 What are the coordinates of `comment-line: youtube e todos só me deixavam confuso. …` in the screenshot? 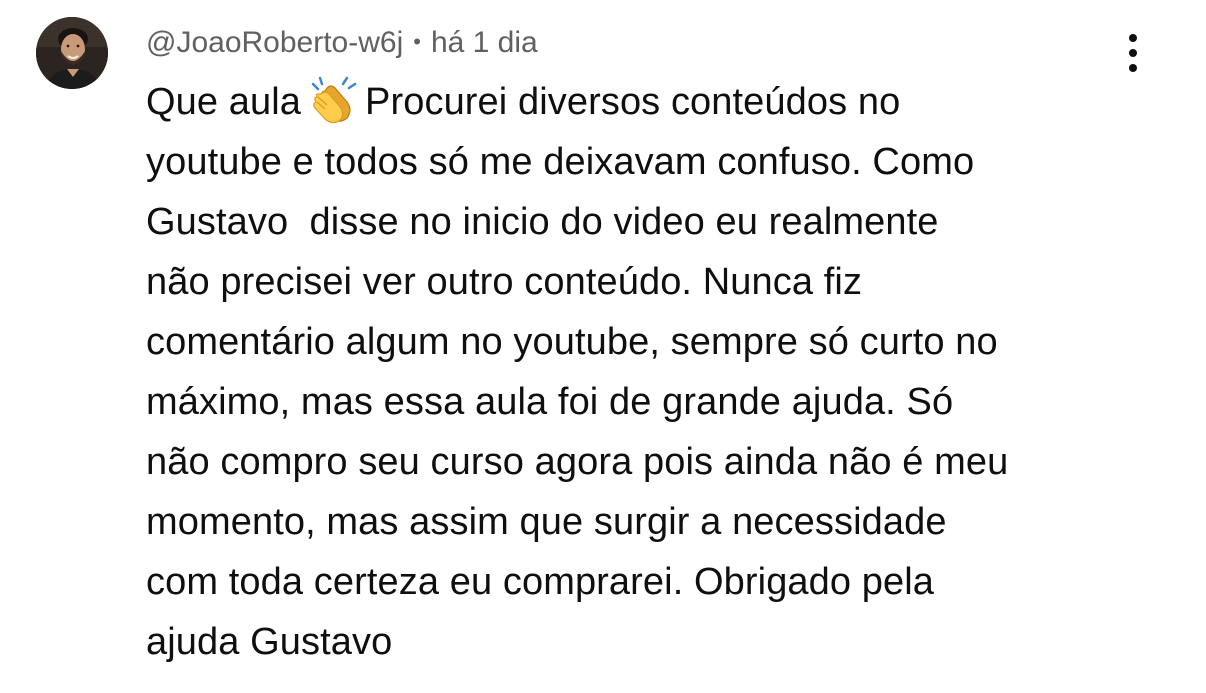 It's located at (560, 162).